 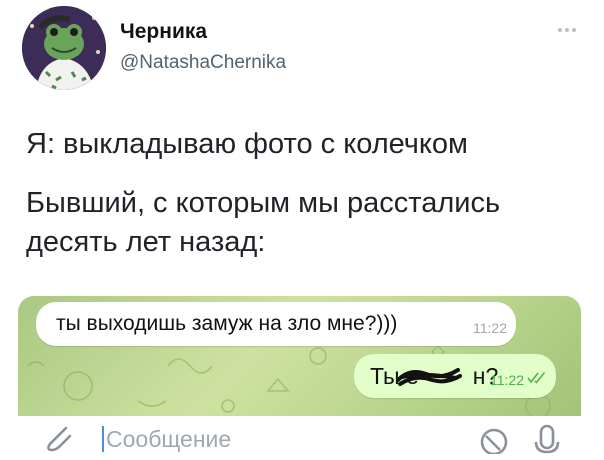 I want to click on microphone-icon, so click(x=547, y=437).